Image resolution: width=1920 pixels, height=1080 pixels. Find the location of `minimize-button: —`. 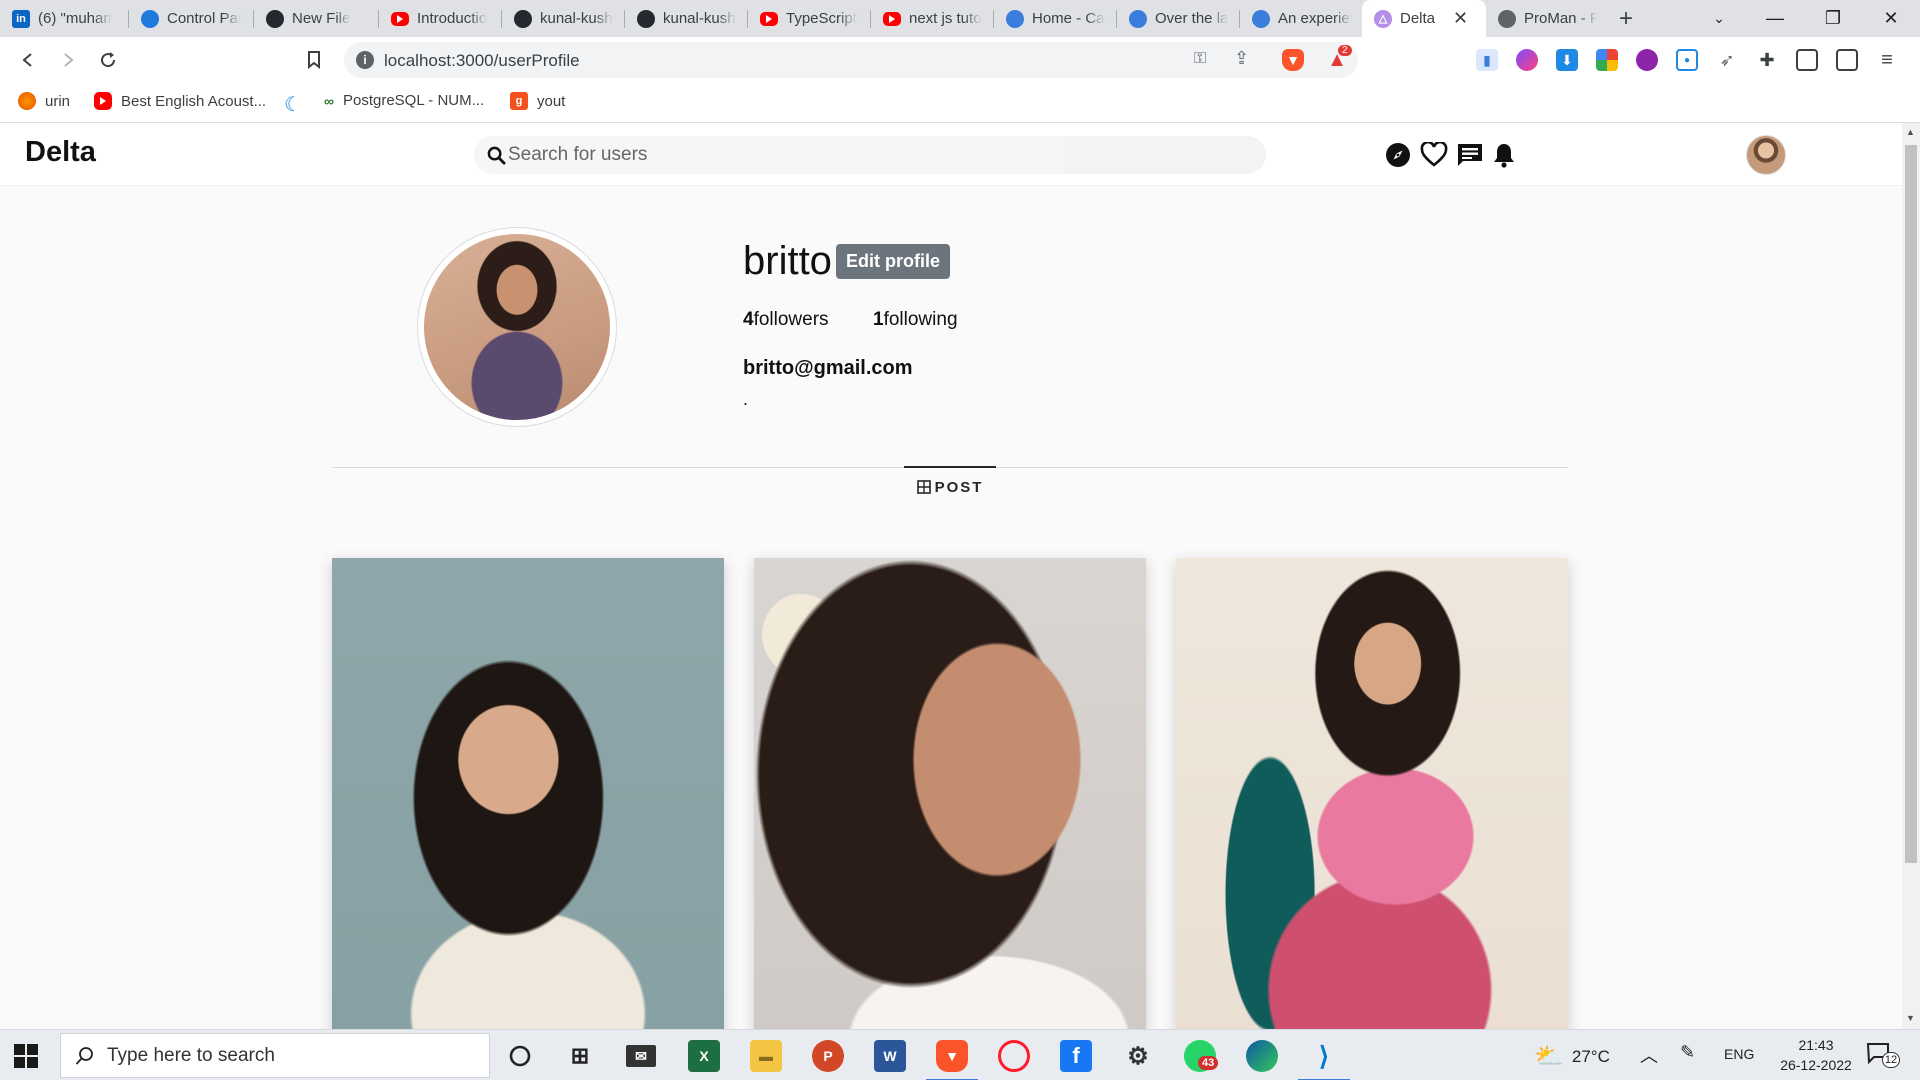

minimize-button: — is located at coordinates (1775, 18).